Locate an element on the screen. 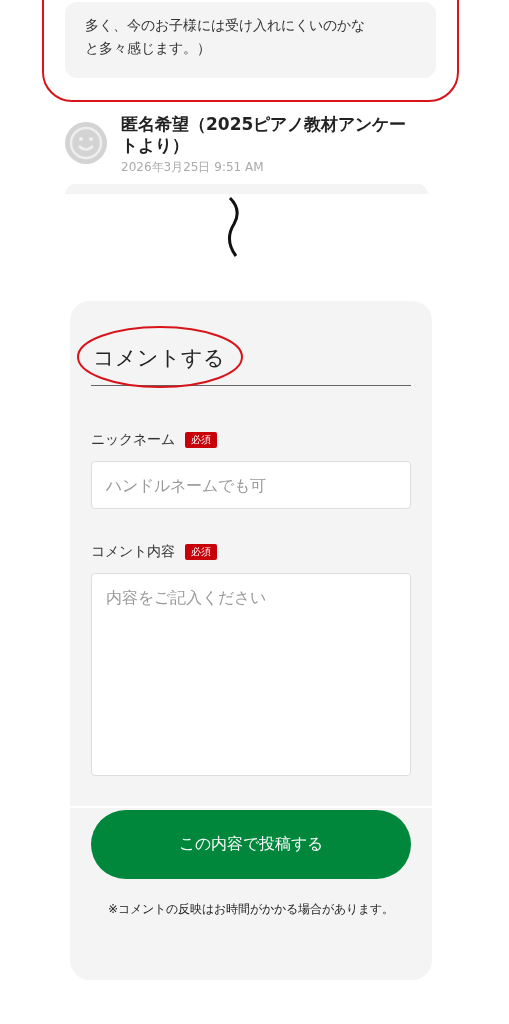 This screenshot has height=1024, width=509. field-label: ニックネーム is located at coordinates (133, 440).